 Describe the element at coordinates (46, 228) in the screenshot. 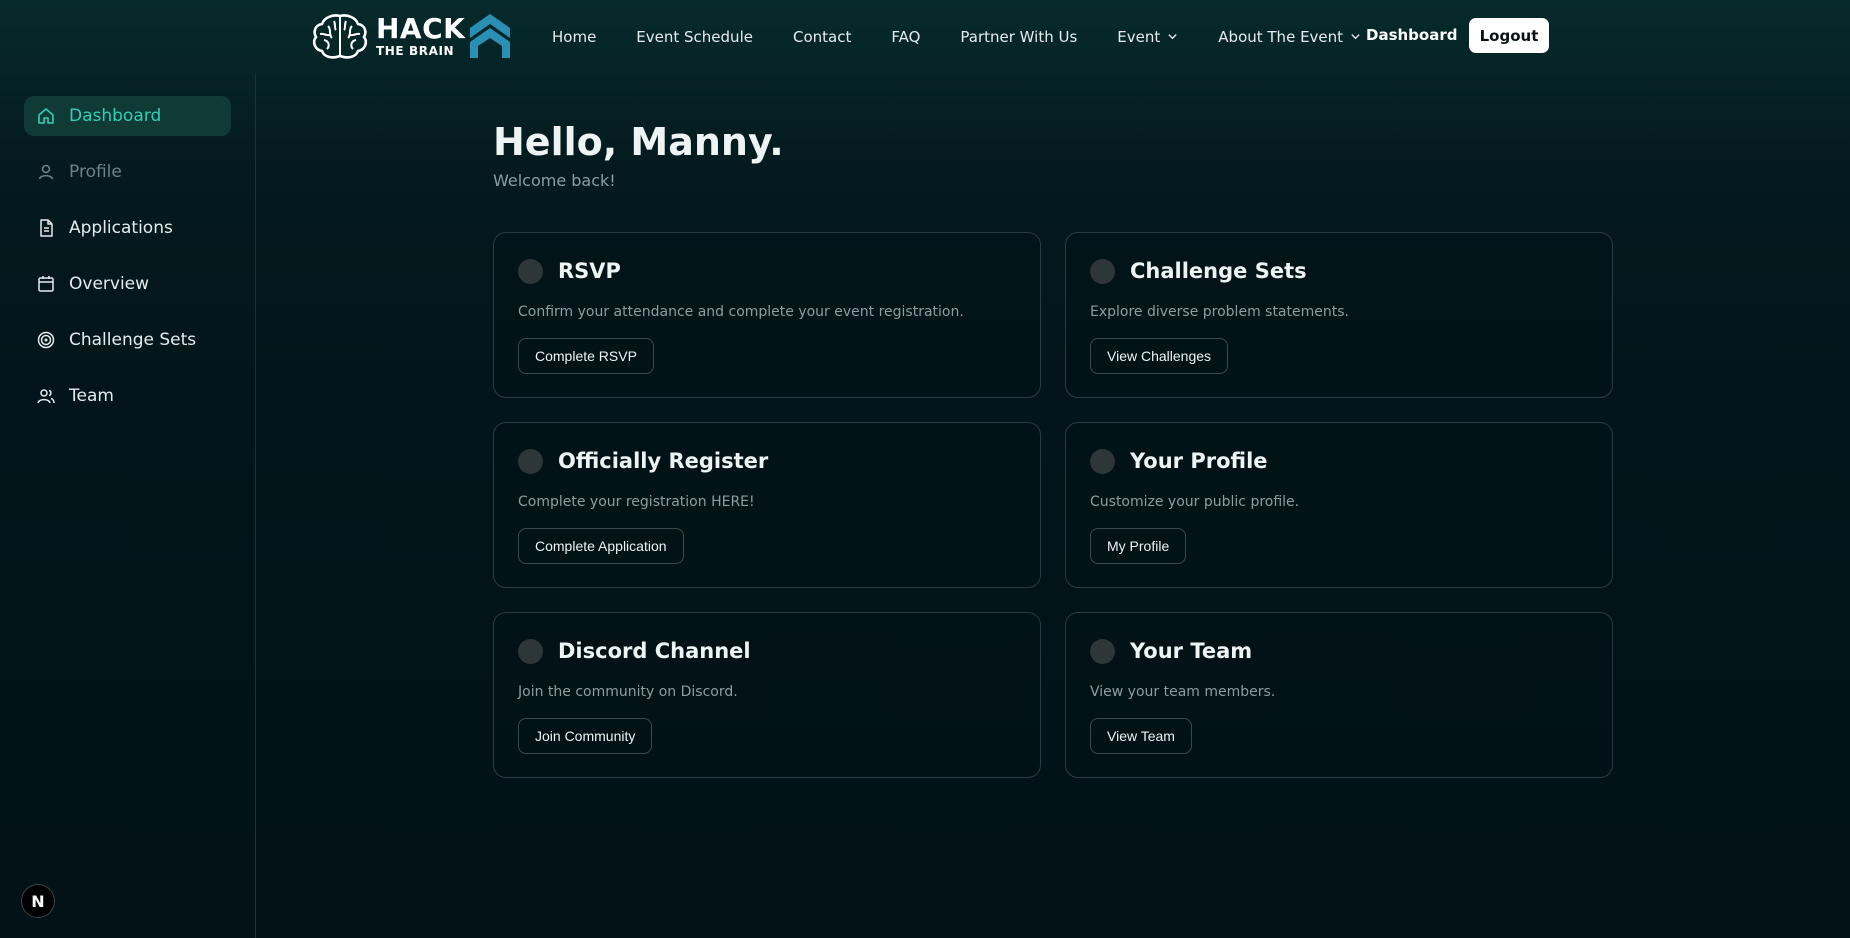

I see `document-icon` at that location.